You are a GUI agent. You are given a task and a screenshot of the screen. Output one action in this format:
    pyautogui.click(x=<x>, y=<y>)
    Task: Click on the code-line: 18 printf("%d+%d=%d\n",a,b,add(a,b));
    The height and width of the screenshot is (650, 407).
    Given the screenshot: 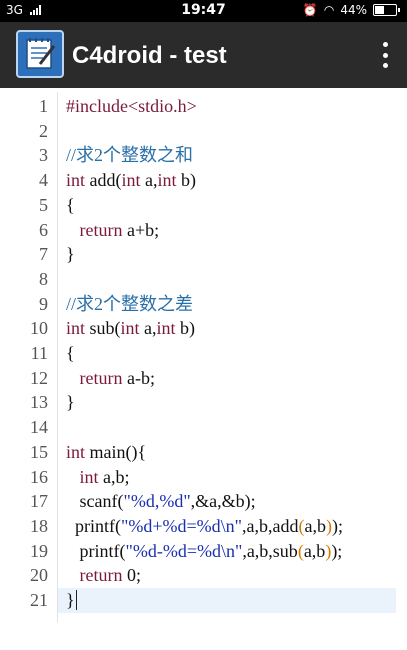 What is the action you would take?
    pyautogui.click(x=203, y=526)
    